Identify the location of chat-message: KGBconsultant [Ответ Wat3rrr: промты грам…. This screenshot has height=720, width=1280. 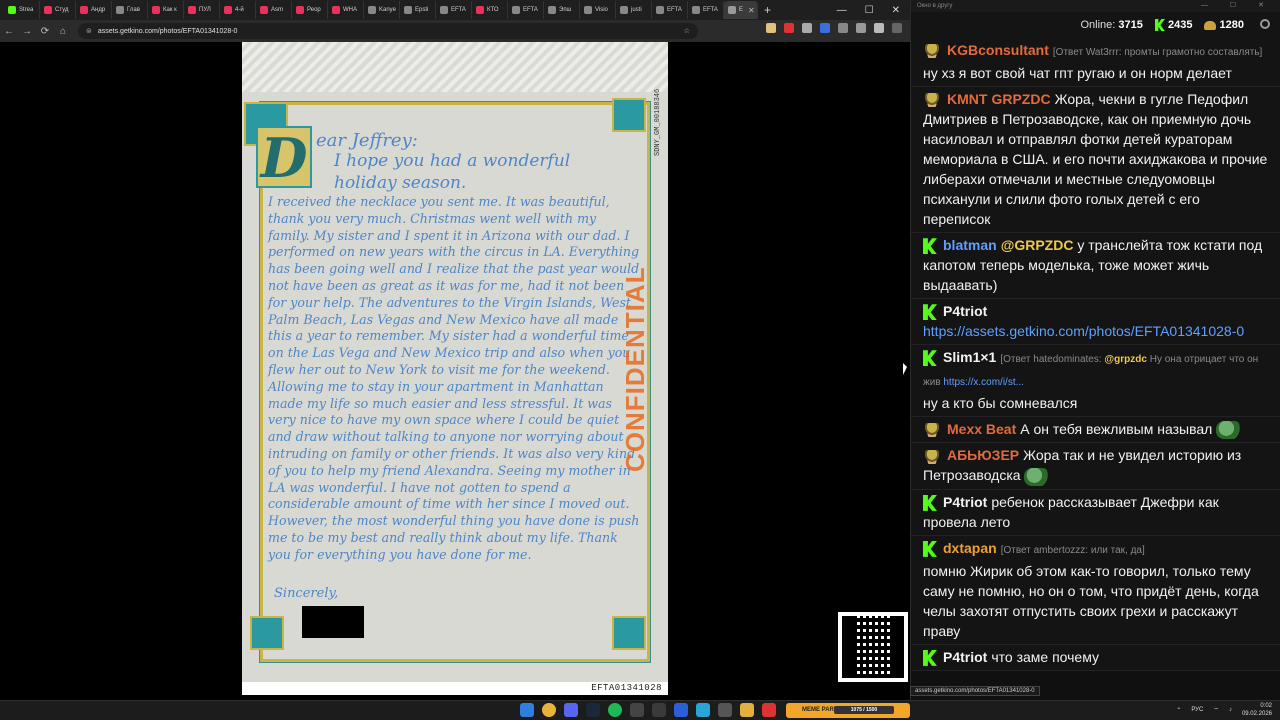
(1095, 62).